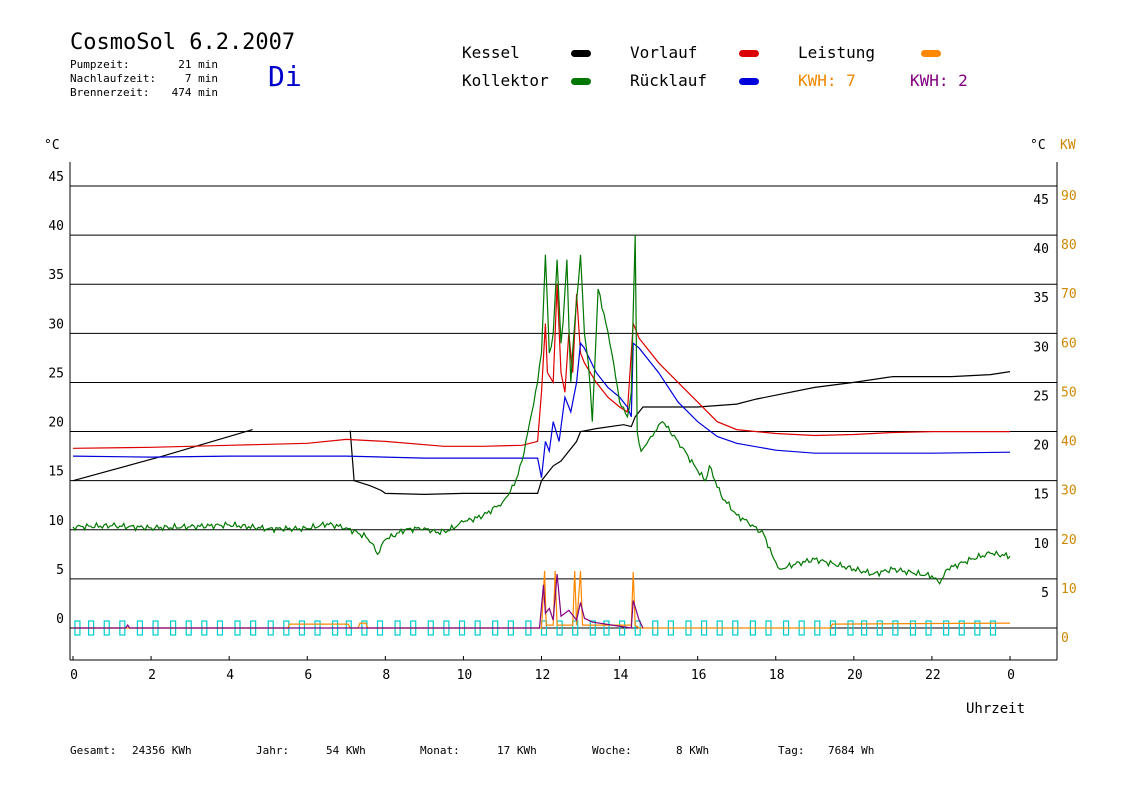 This screenshot has width=1148, height=812. Describe the element at coordinates (56, 275) in the screenshot. I see `y-tick-label-left: 35` at that location.